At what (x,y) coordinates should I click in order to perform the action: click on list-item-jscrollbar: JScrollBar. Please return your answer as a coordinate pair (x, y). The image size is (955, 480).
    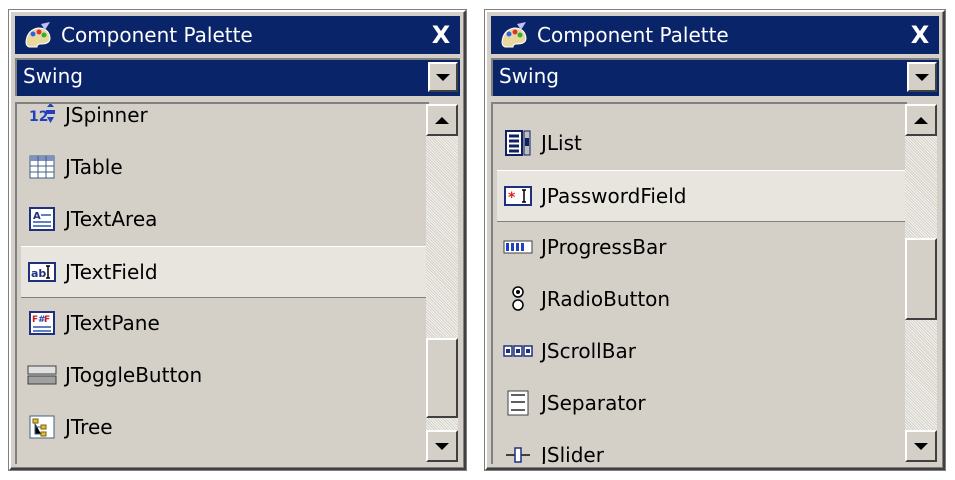
    Looking at the image, I should click on (702, 351).